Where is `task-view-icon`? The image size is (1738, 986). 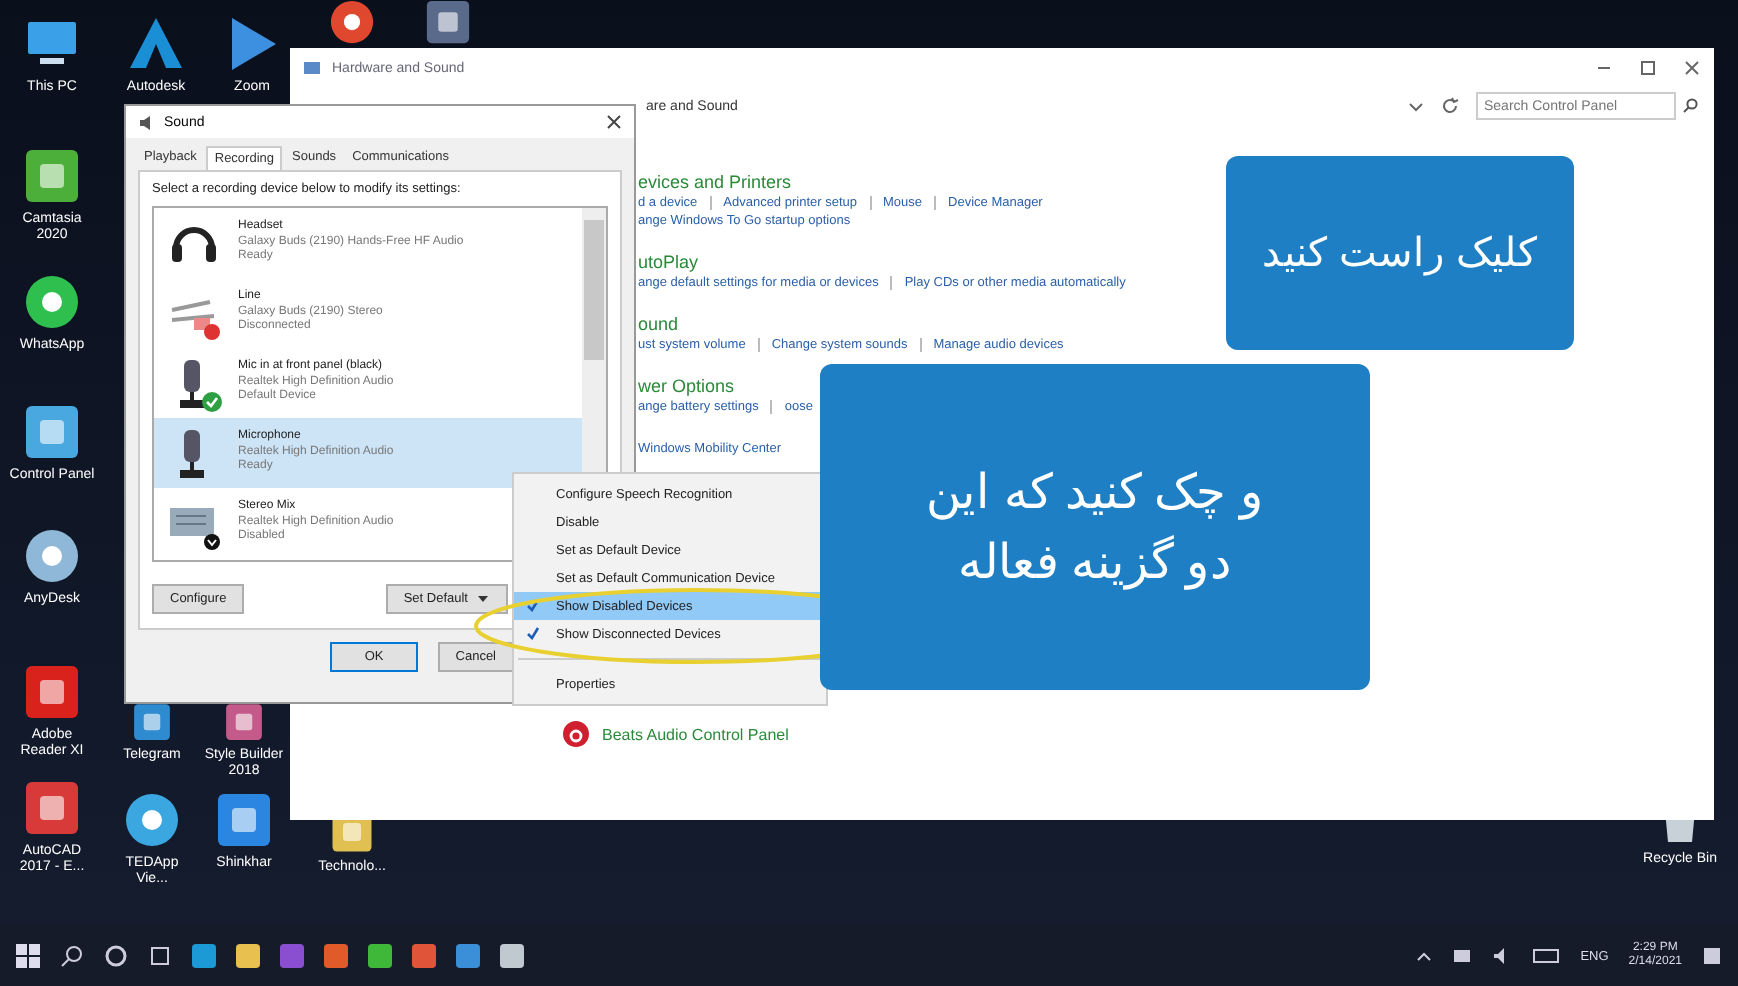 task-view-icon is located at coordinates (160, 956).